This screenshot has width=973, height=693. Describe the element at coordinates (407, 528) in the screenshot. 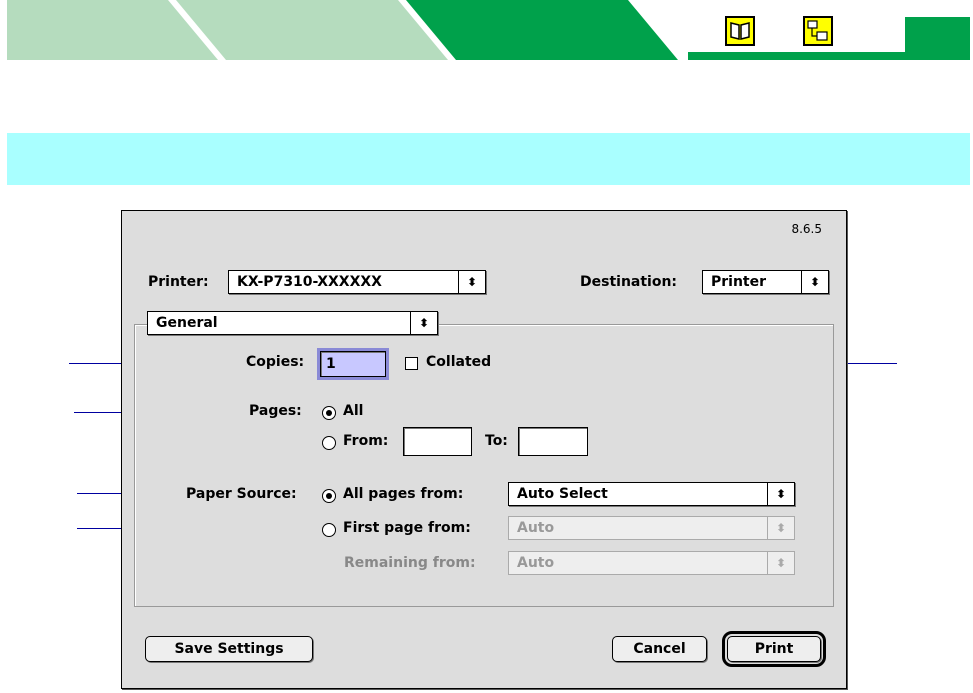

I see `first-page-from-label: First page from:` at that location.